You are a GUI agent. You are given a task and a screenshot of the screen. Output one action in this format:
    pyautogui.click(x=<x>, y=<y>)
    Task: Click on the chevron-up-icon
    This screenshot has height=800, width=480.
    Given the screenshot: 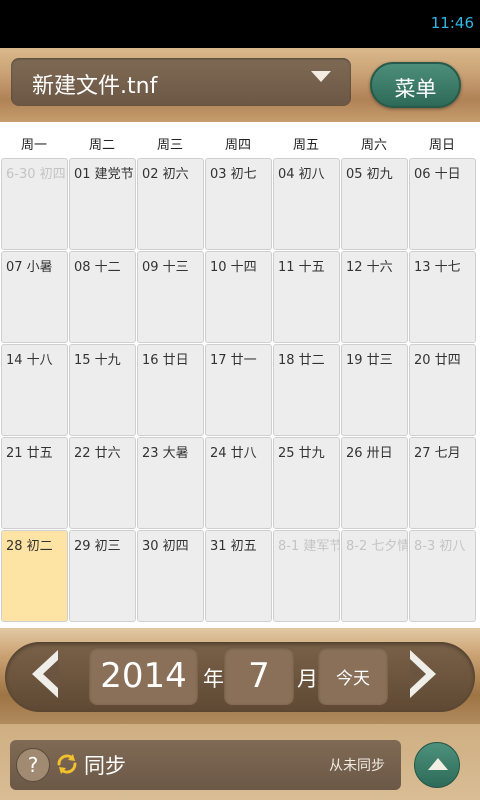 What is the action you would take?
    pyautogui.click(x=438, y=764)
    